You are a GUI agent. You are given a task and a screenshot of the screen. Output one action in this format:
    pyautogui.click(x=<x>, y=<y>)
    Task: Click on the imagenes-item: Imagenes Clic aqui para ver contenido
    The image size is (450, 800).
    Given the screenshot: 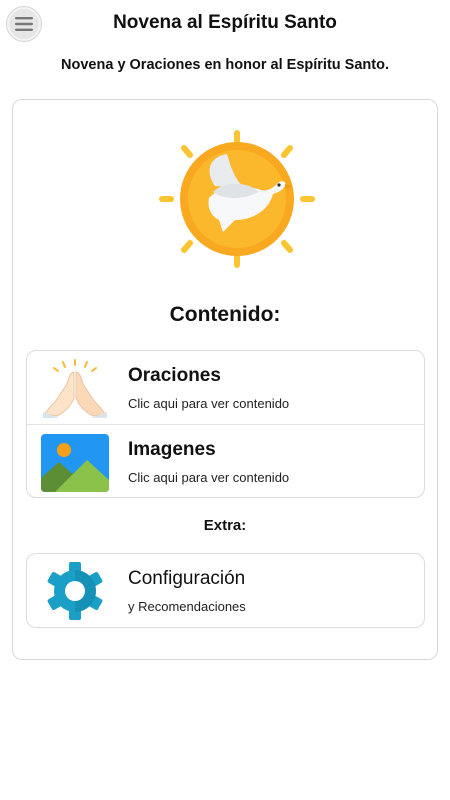 What is the action you would take?
    pyautogui.click(x=225, y=461)
    